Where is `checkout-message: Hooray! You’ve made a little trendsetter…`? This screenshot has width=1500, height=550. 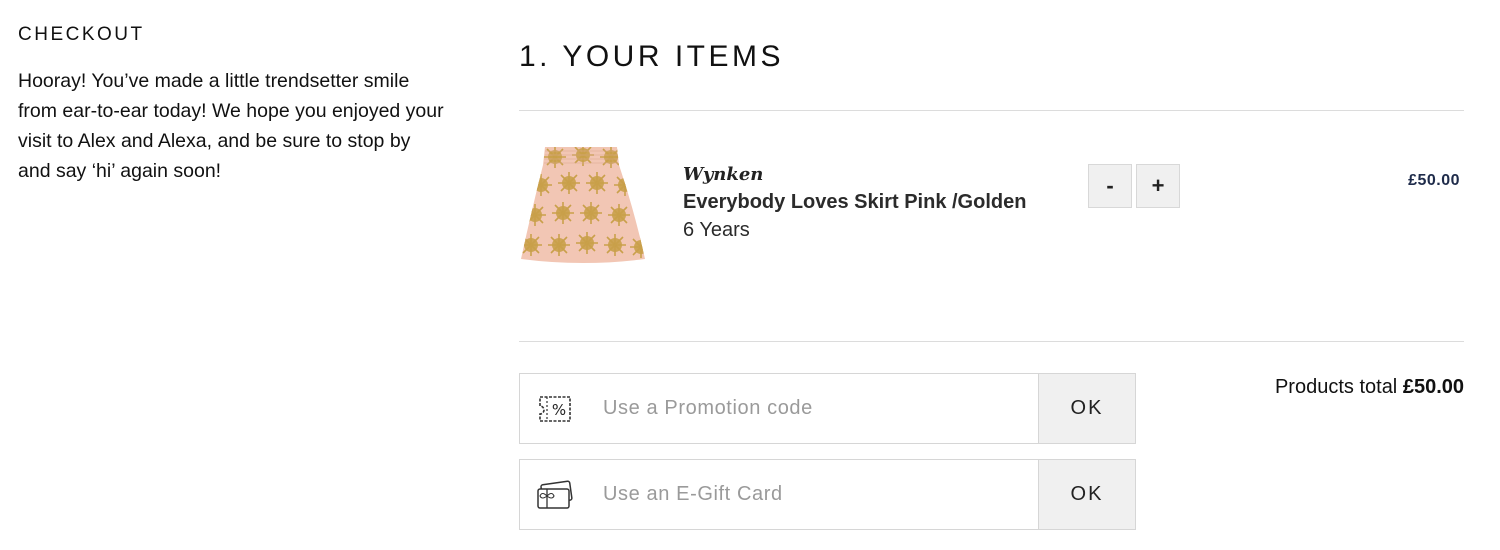
checkout-message: Hooray! You’ve made a little trendsetter… is located at coordinates (231, 126).